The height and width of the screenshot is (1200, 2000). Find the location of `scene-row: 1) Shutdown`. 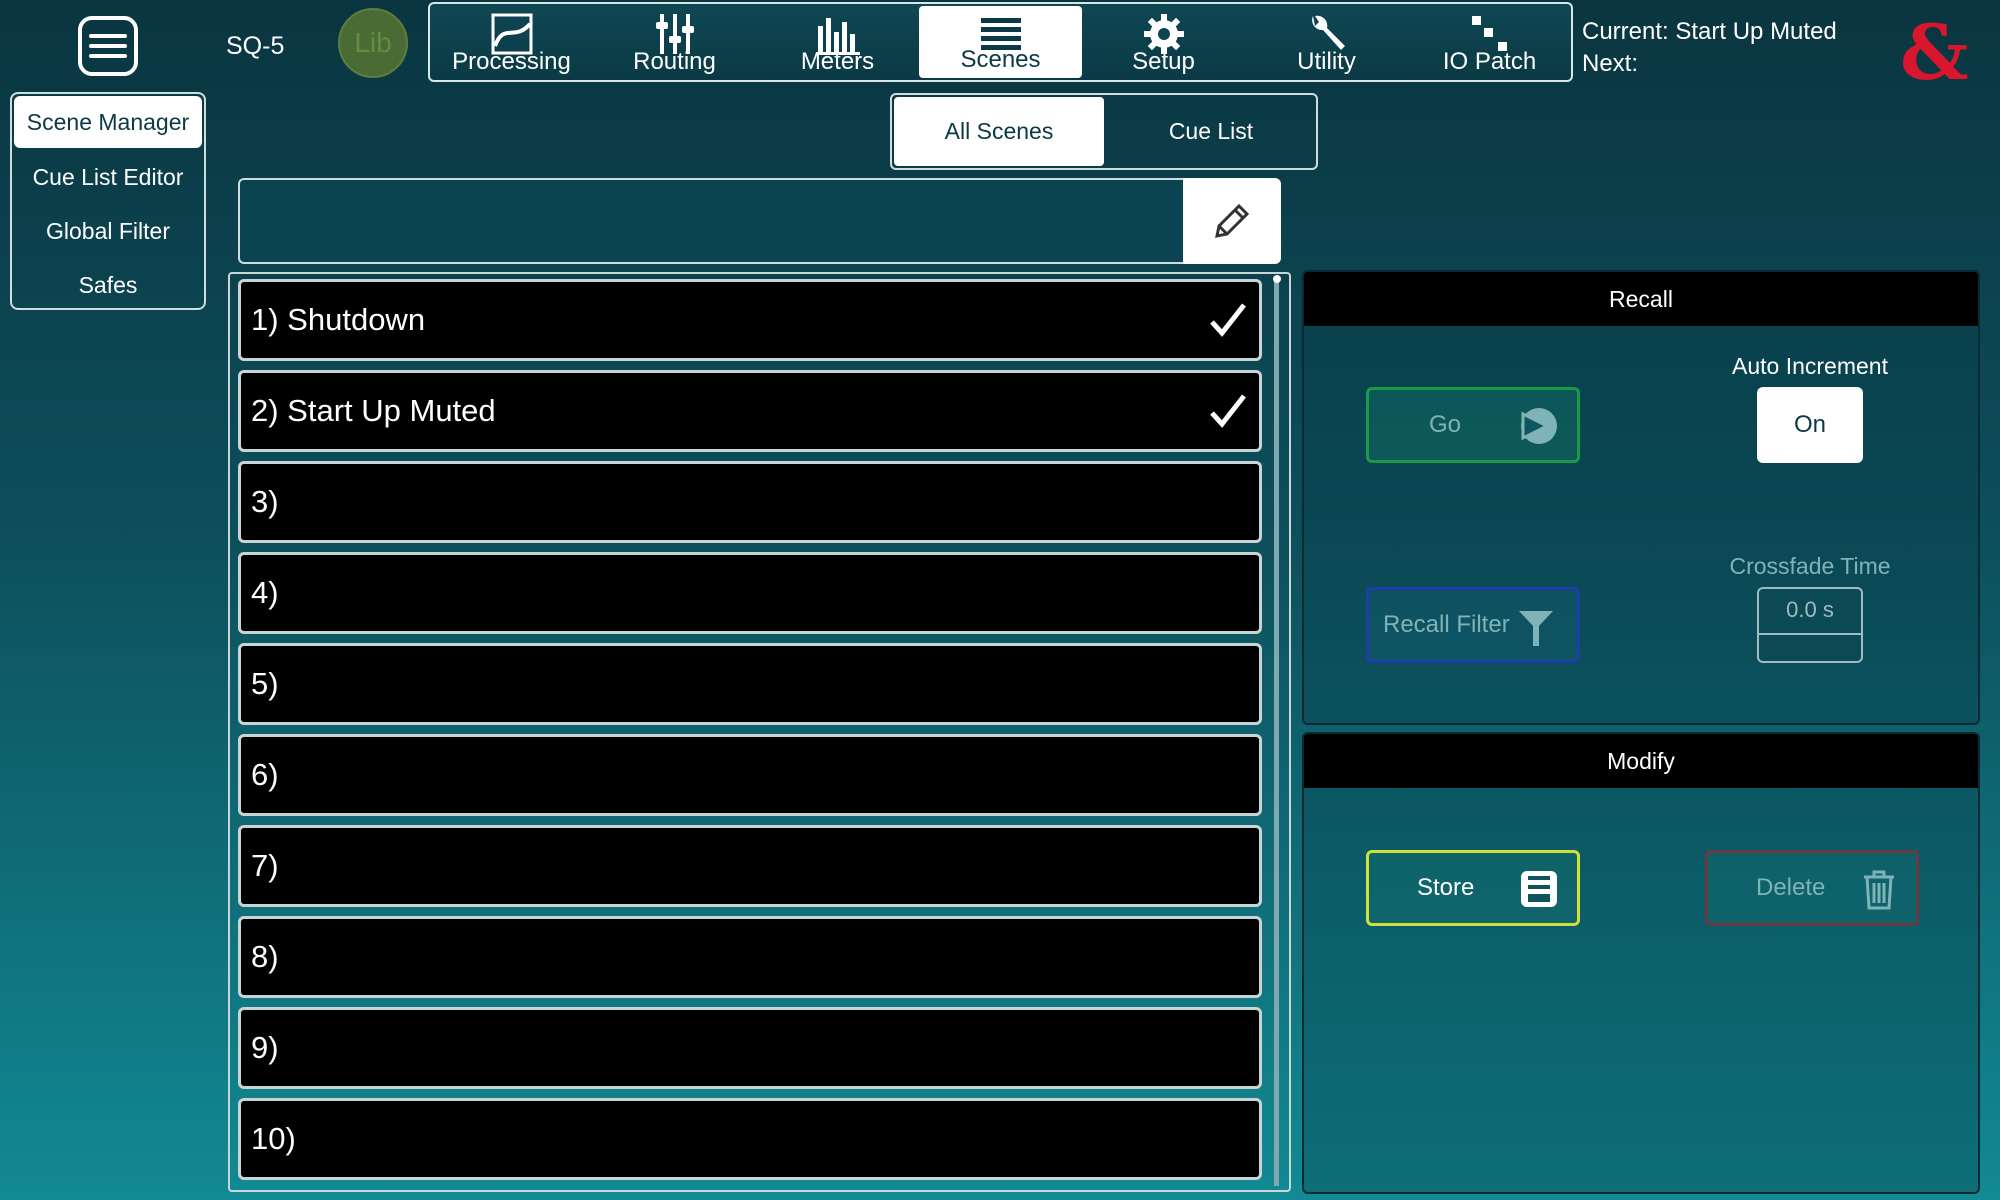

scene-row: 1) Shutdown is located at coordinates (750, 320).